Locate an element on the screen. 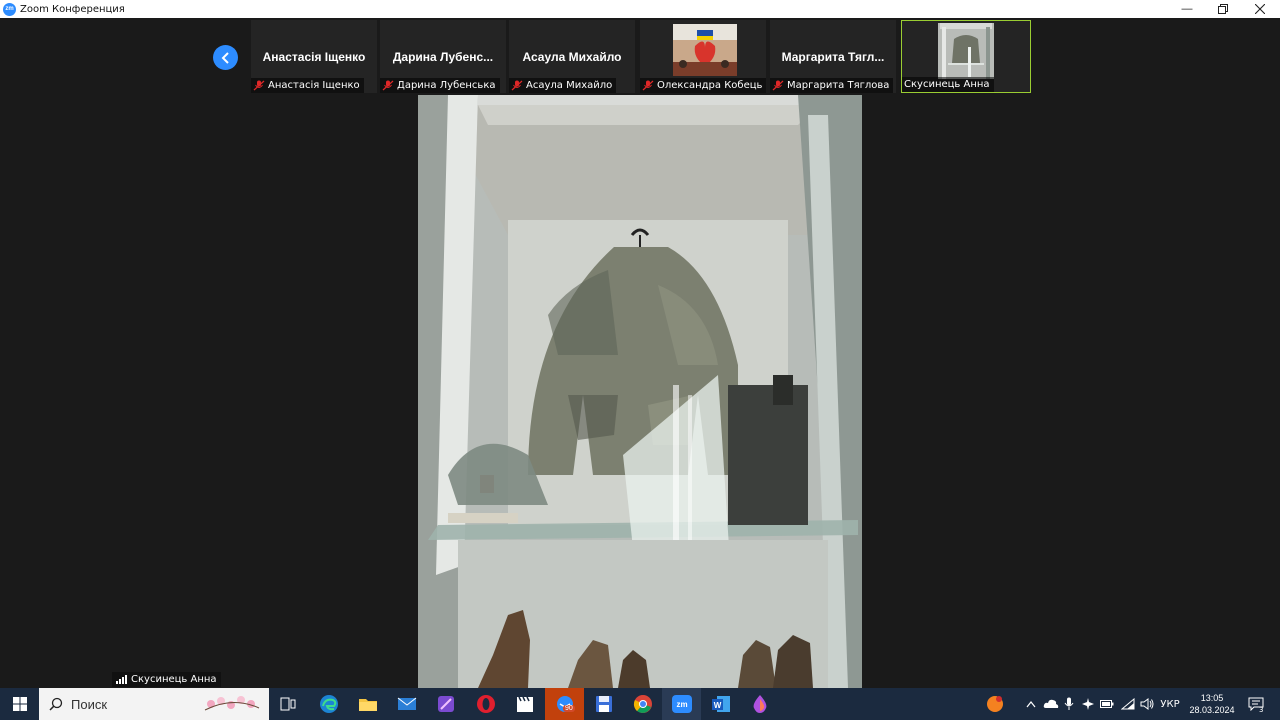  participant-tile: Олександра Кобець is located at coordinates (703, 56).